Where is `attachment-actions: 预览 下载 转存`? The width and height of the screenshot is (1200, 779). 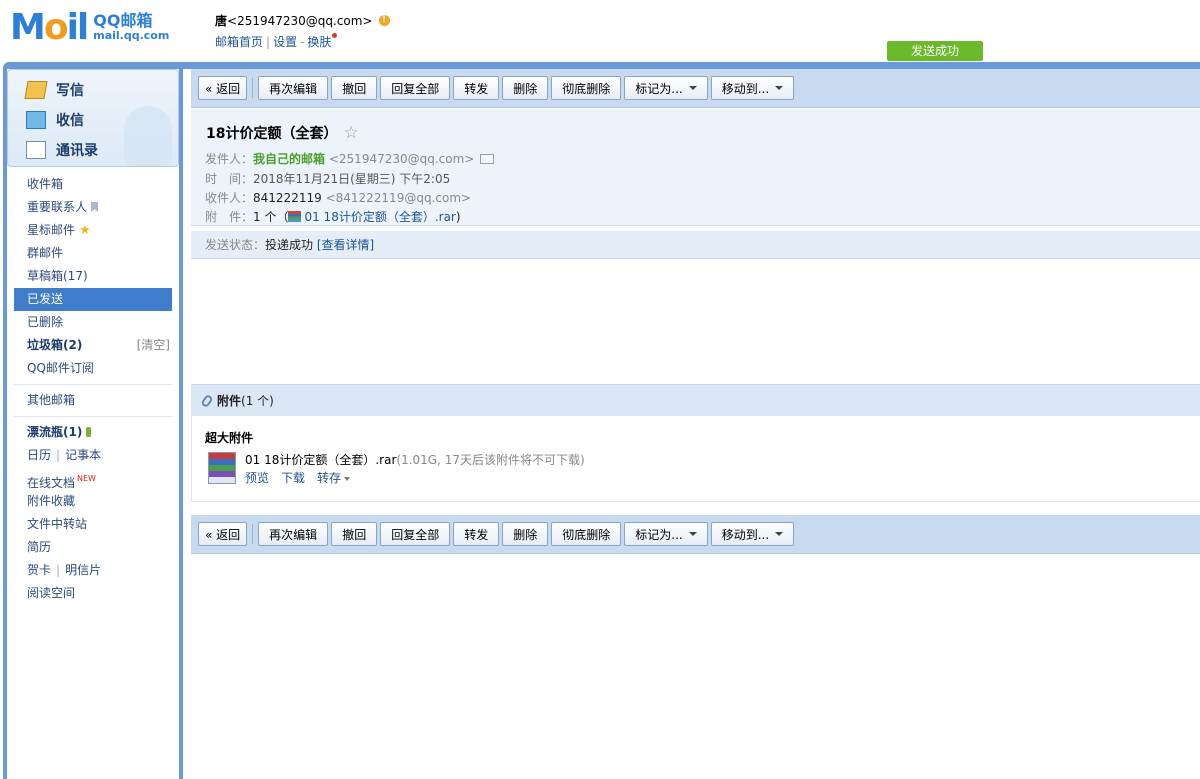
attachment-actions: 预览 下载 转存 is located at coordinates (298, 477).